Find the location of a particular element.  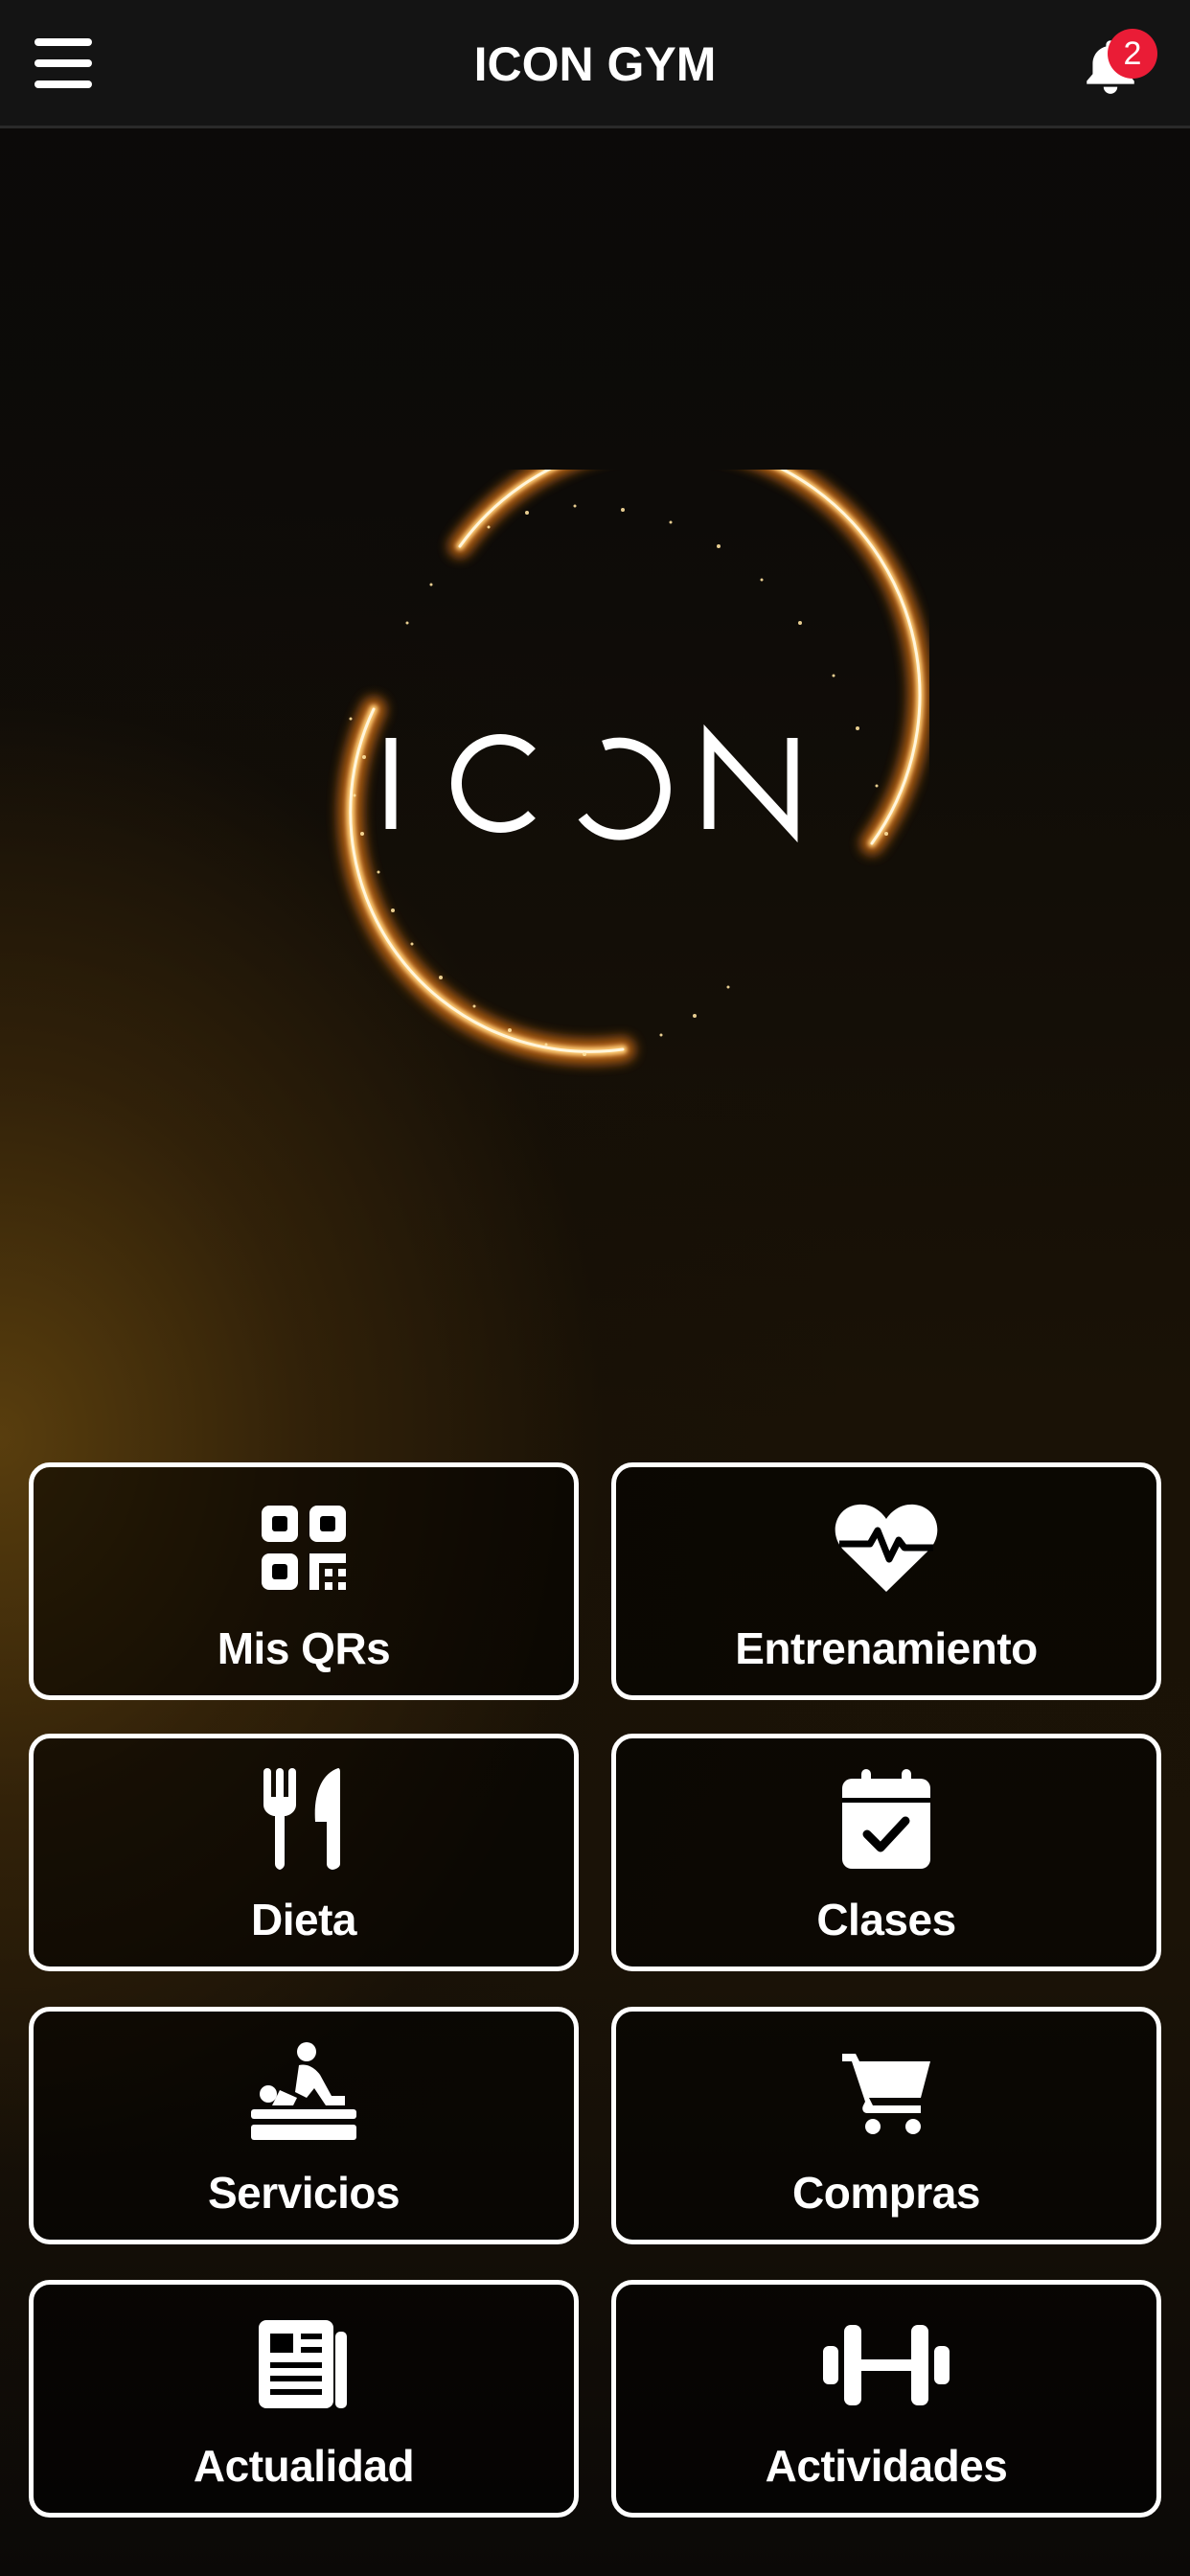

tile-label: Clases is located at coordinates (886, 1919).